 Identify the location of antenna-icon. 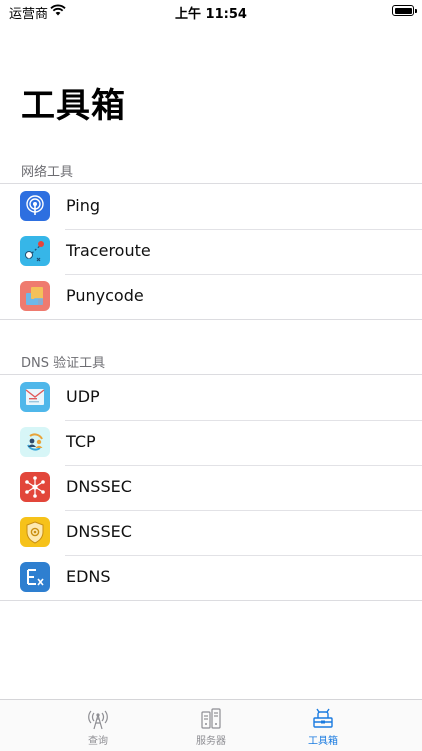
(98, 720).